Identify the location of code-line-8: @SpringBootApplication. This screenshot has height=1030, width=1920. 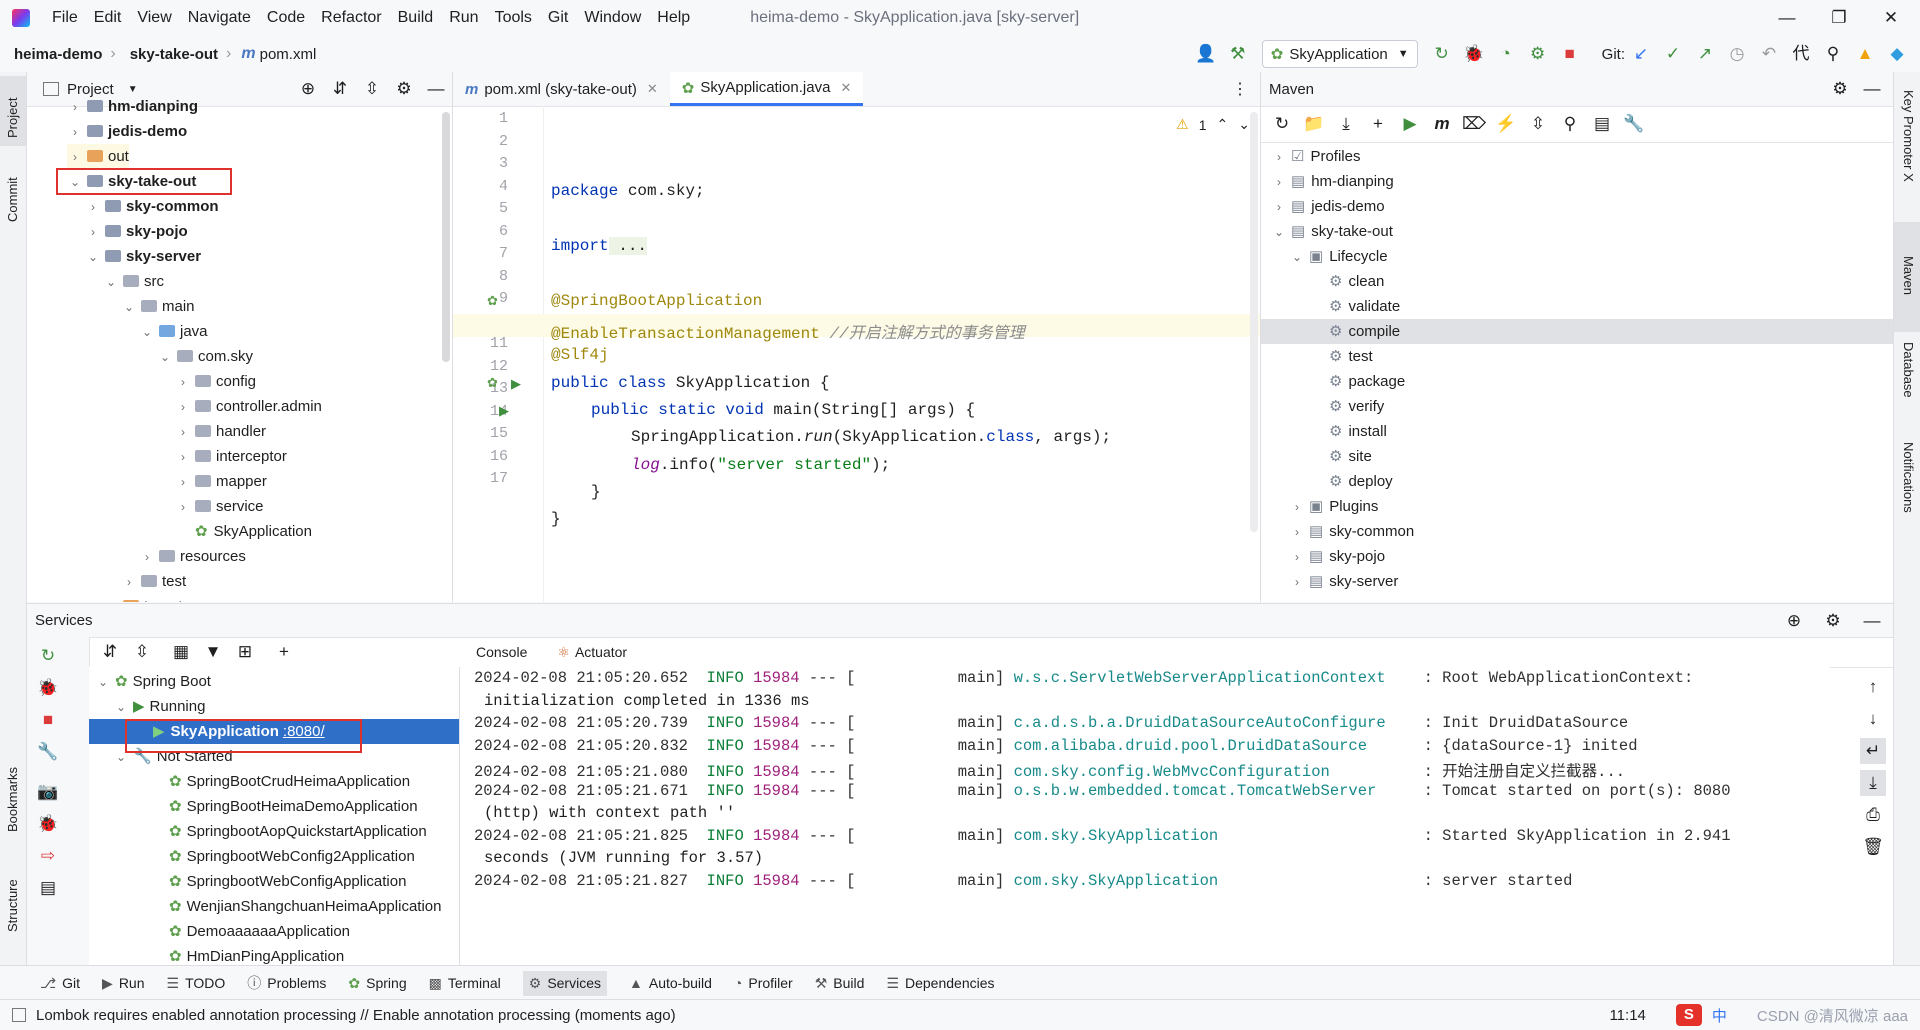
(656, 301).